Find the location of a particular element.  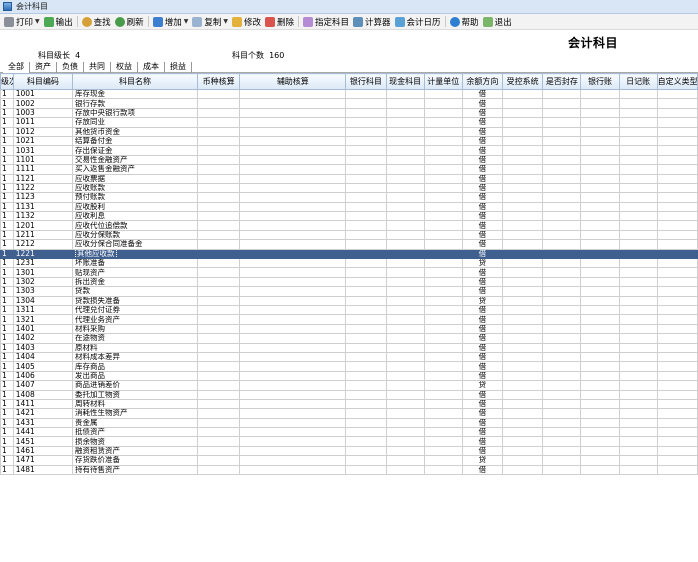

table-row: 1 1451 损余物资 借 is located at coordinates (349, 441).